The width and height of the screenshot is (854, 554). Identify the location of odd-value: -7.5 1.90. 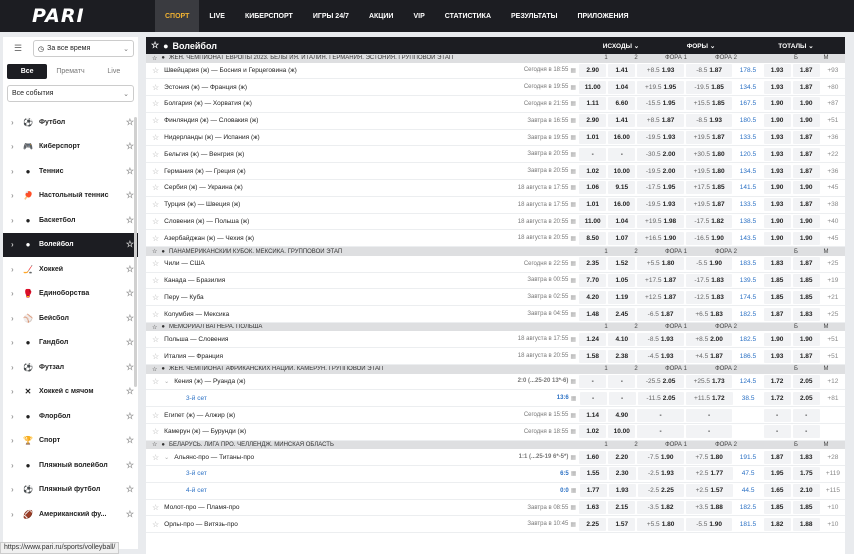
(660, 457).